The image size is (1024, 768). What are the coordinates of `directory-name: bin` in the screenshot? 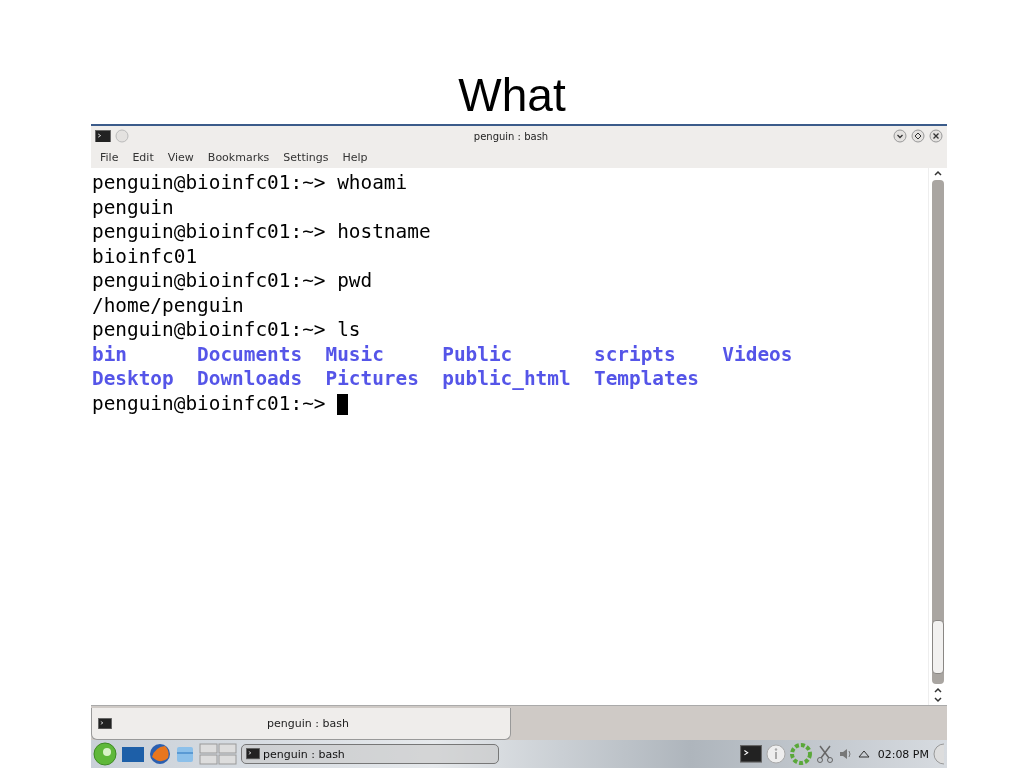 It's located at (110, 354).